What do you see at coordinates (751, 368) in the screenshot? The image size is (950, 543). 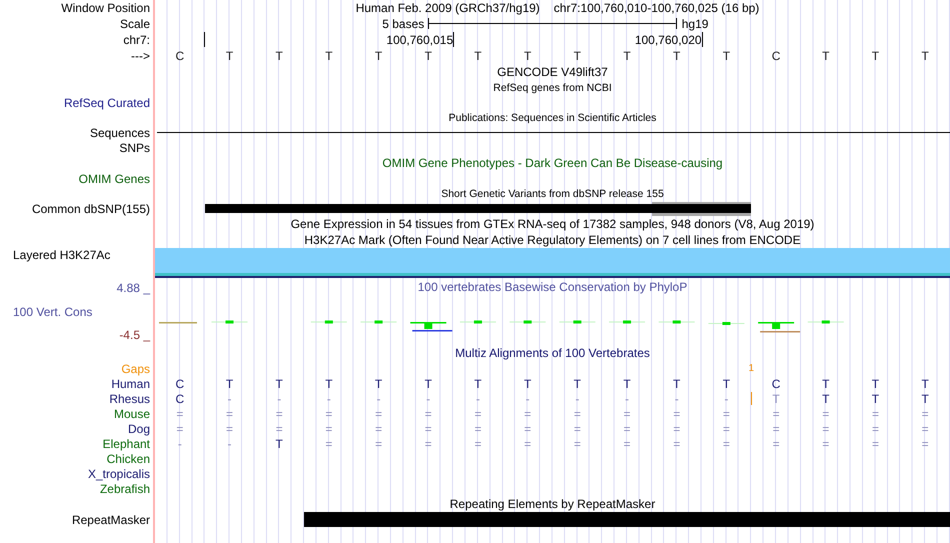 I see `gap-count: 1` at bounding box center [751, 368].